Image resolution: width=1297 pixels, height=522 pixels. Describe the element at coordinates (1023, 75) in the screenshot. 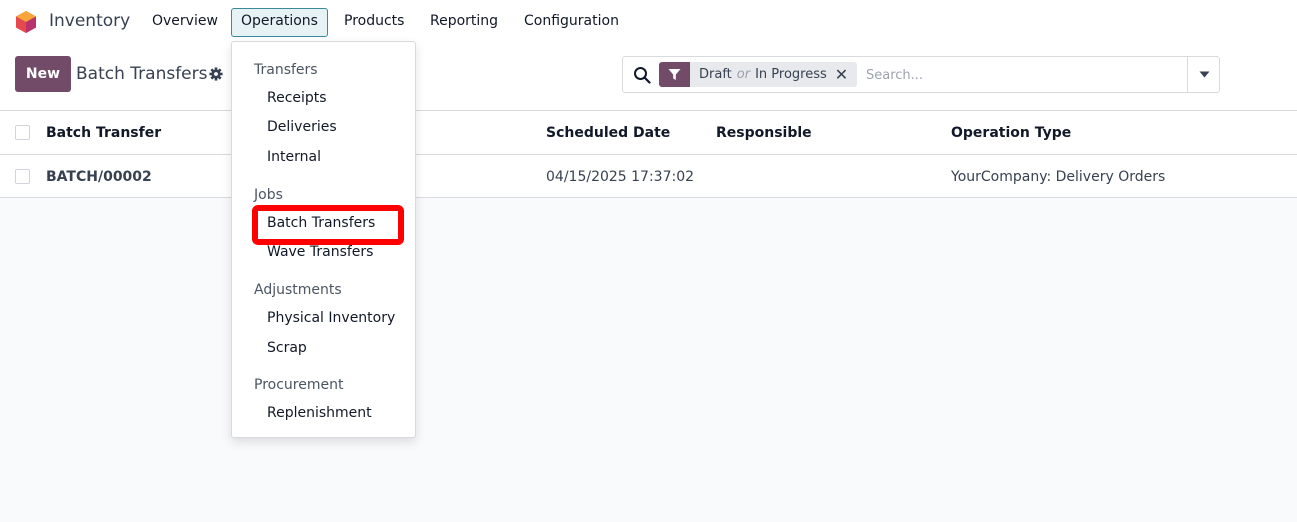

I see `search-input` at that location.